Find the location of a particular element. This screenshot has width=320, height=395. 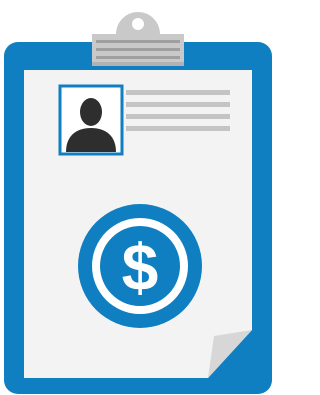

dollar-coin-icon: $ is located at coordinates (140, 266).